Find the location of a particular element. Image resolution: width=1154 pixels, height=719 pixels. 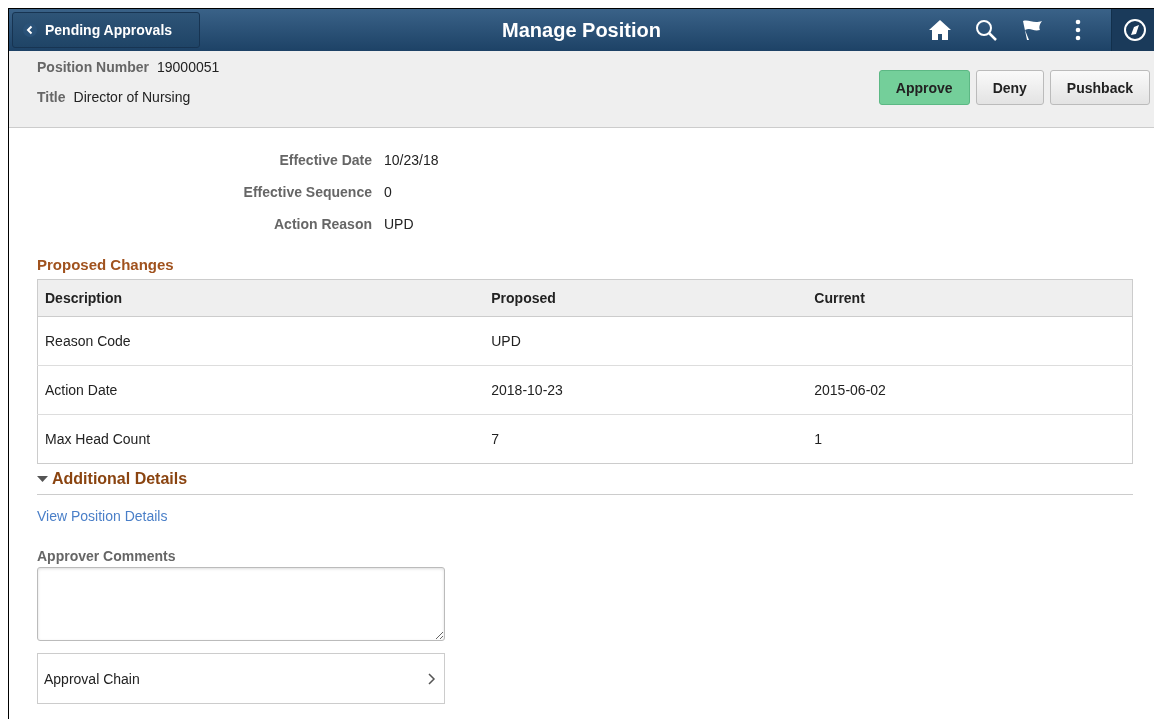

back-button: Pending Approvals is located at coordinates (106, 30).